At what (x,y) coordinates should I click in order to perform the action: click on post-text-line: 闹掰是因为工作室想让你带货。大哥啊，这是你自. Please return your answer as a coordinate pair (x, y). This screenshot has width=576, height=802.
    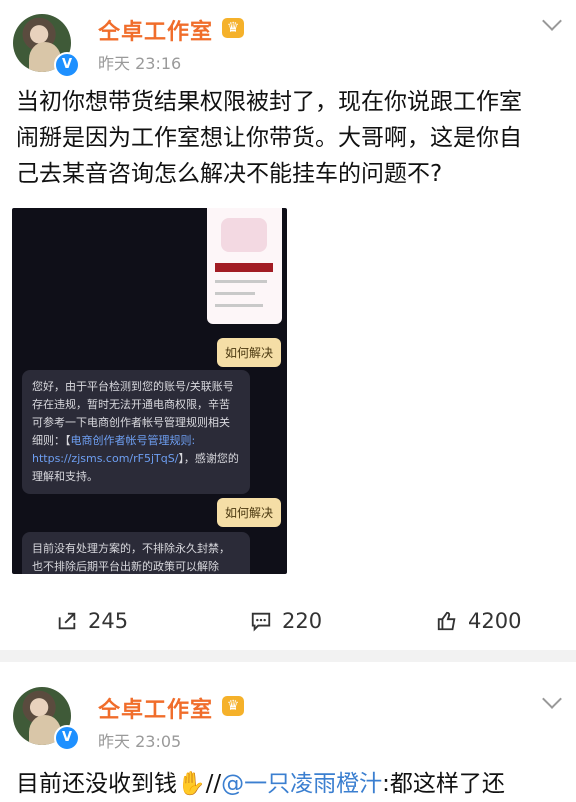
    Looking at the image, I should click on (269, 138).